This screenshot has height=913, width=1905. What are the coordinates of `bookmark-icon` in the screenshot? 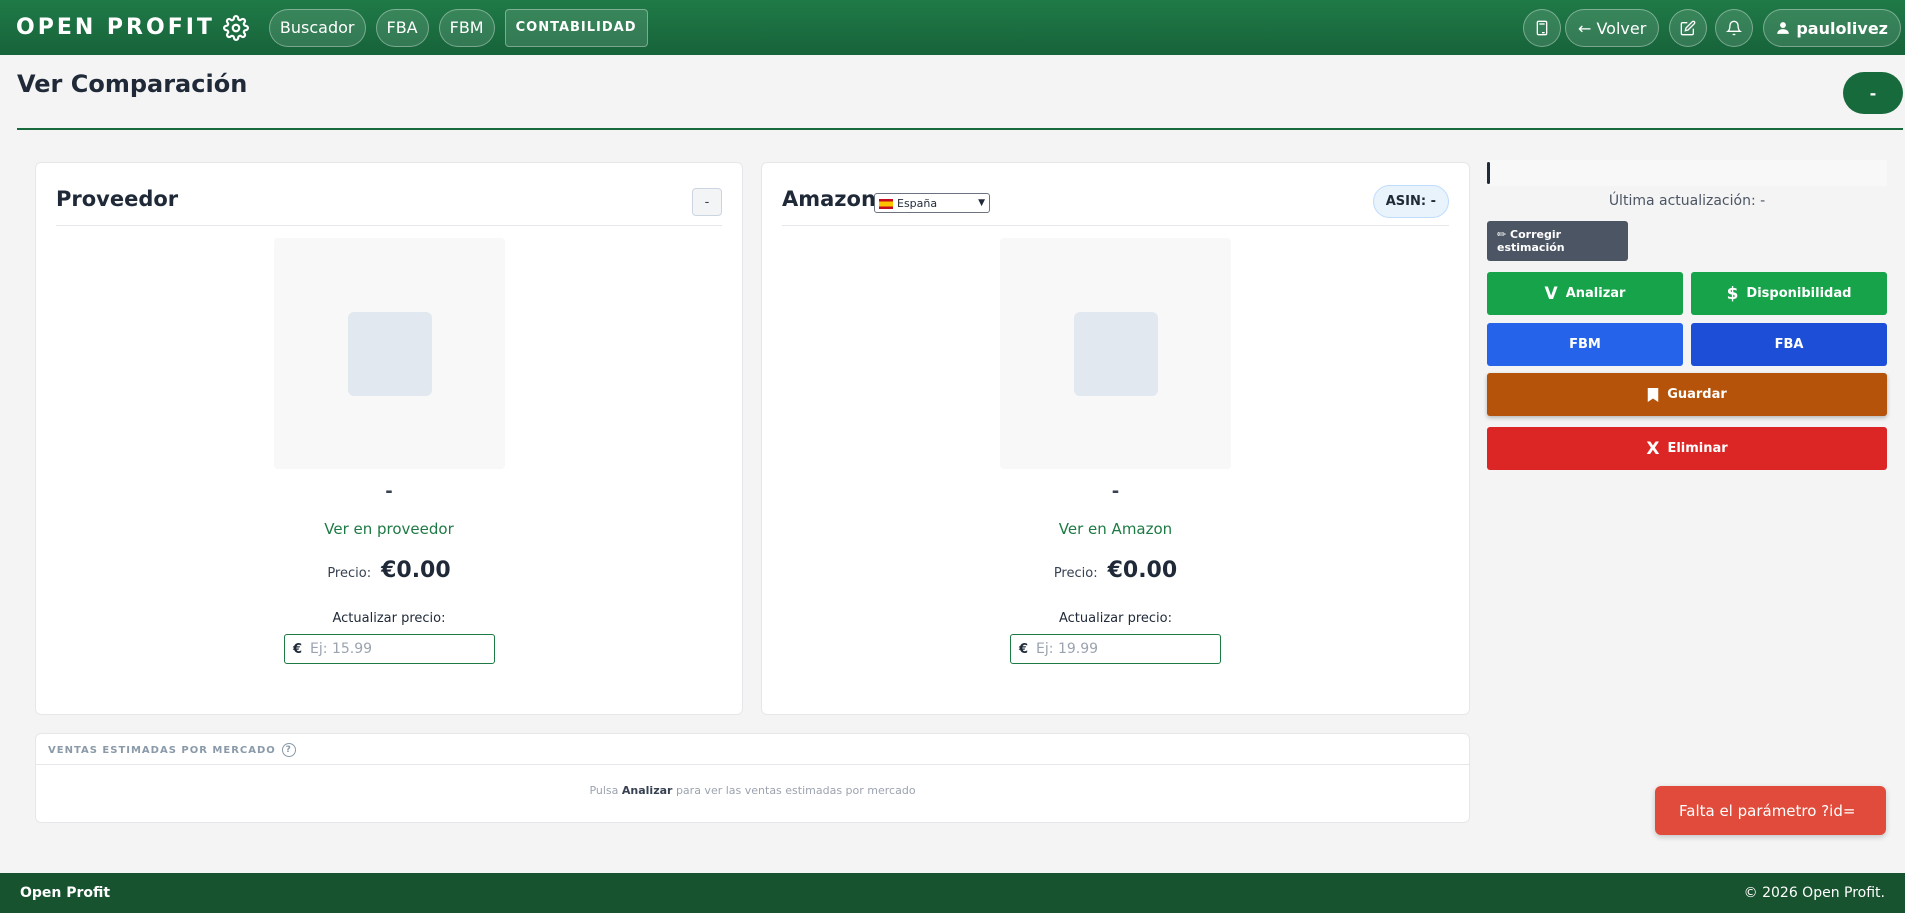 It's located at (1653, 394).